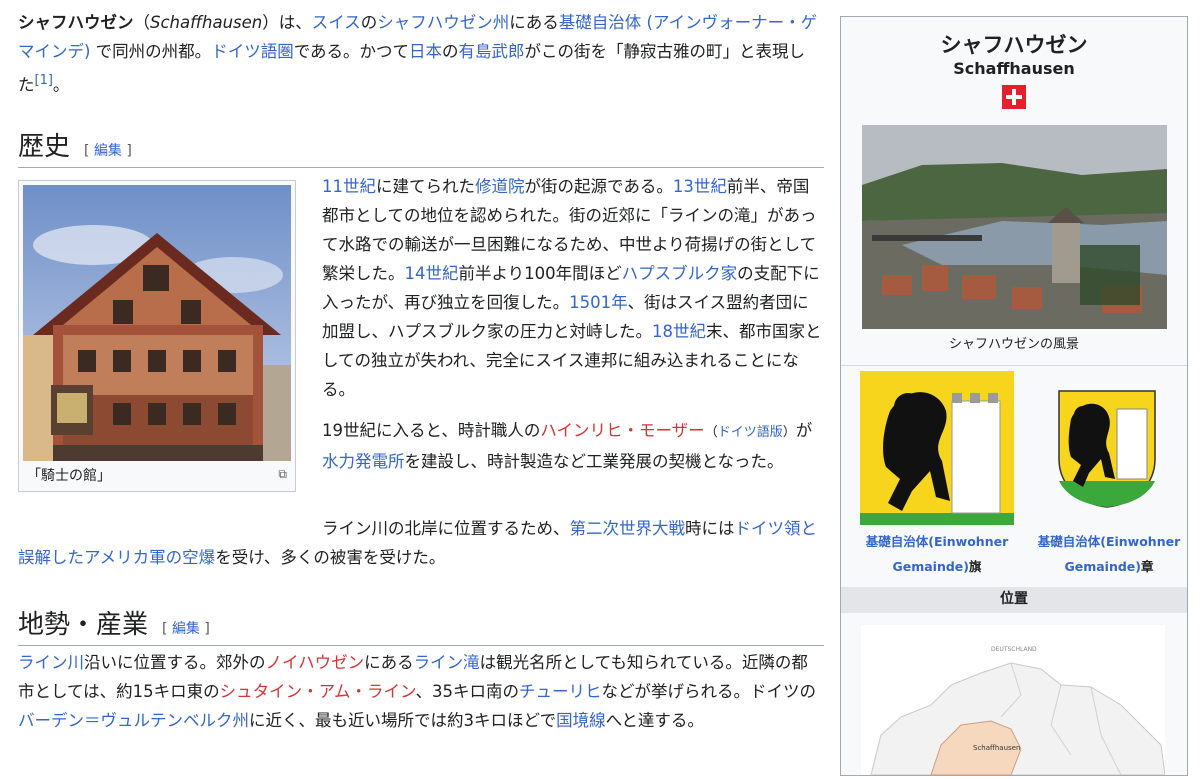 The width and height of the screenshot is (1200, 779). I want to click on link-flag-municipality: 基礎自治体(Einwohner Gemainde), so click(937, 554).